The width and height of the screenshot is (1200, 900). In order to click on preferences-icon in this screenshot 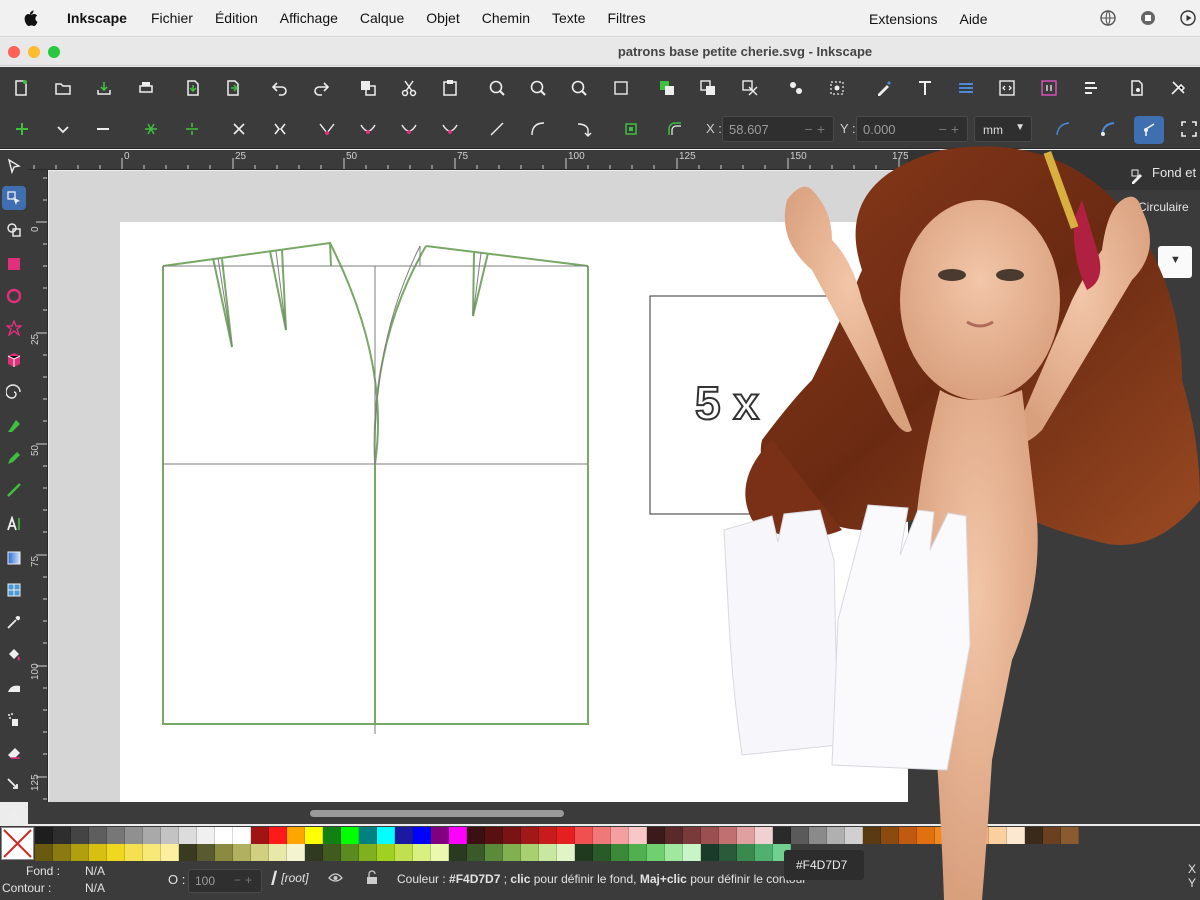, I will do `click(1178, 88)`.